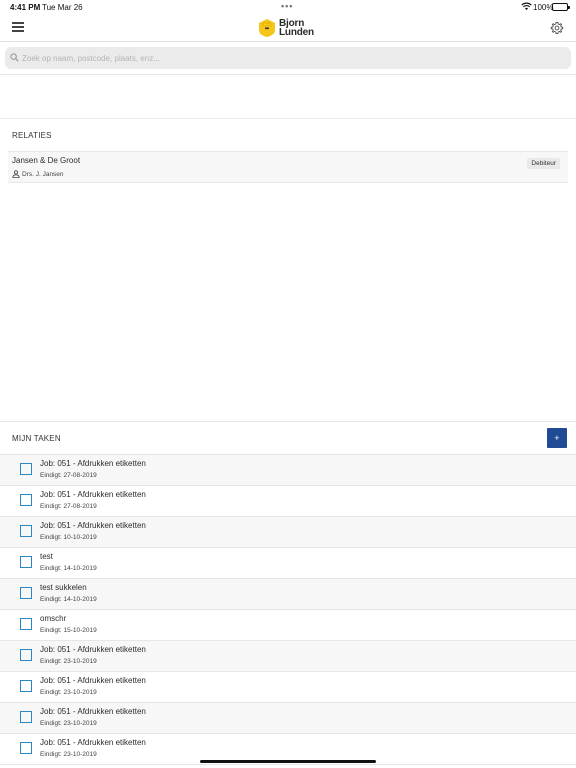  I want to click on battery-percent: 100%, so click(543, 7).